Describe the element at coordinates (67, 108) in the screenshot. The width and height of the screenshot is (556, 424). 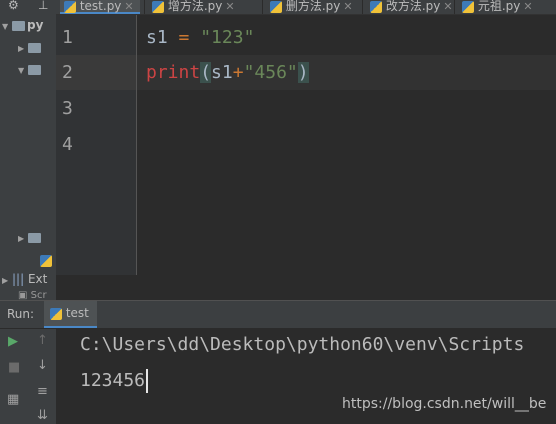
I see `line-number: 3` at that location.